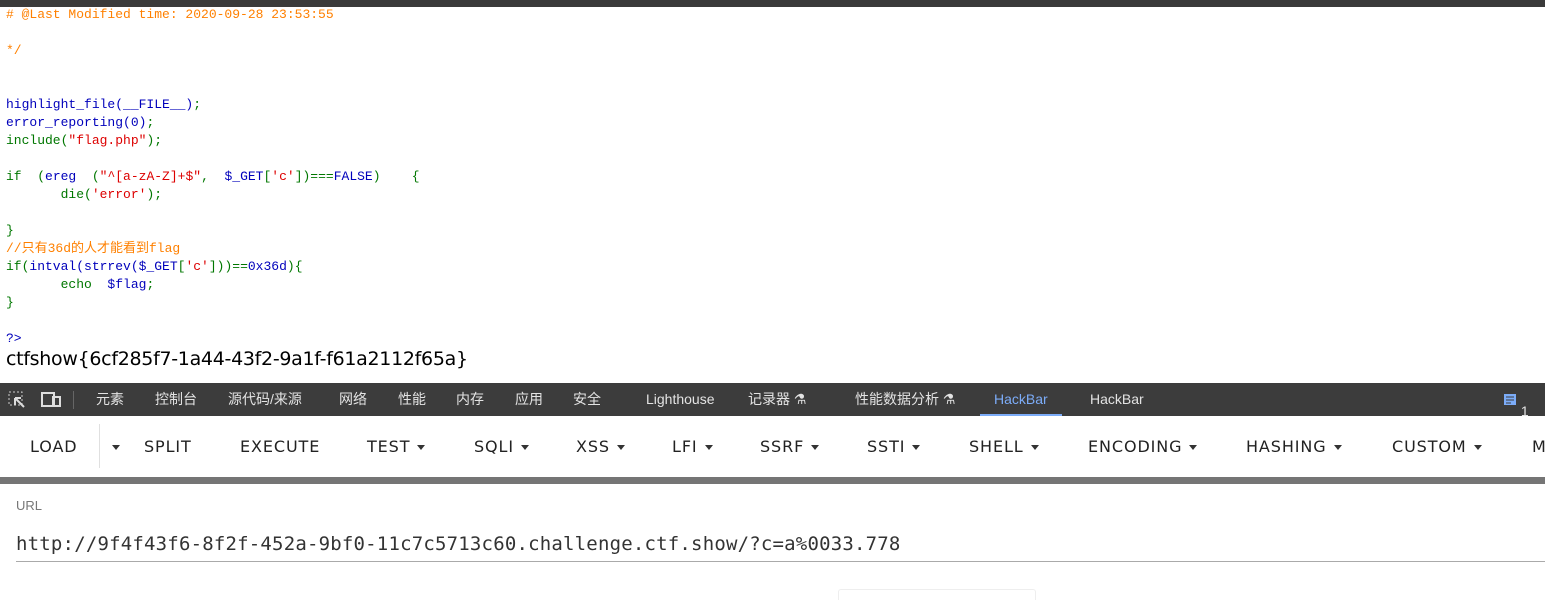  What do you see at coordinates (1135, 446) in the screenshot?
I see `button-label: ENCODING` at bounding box center [1135, 446].